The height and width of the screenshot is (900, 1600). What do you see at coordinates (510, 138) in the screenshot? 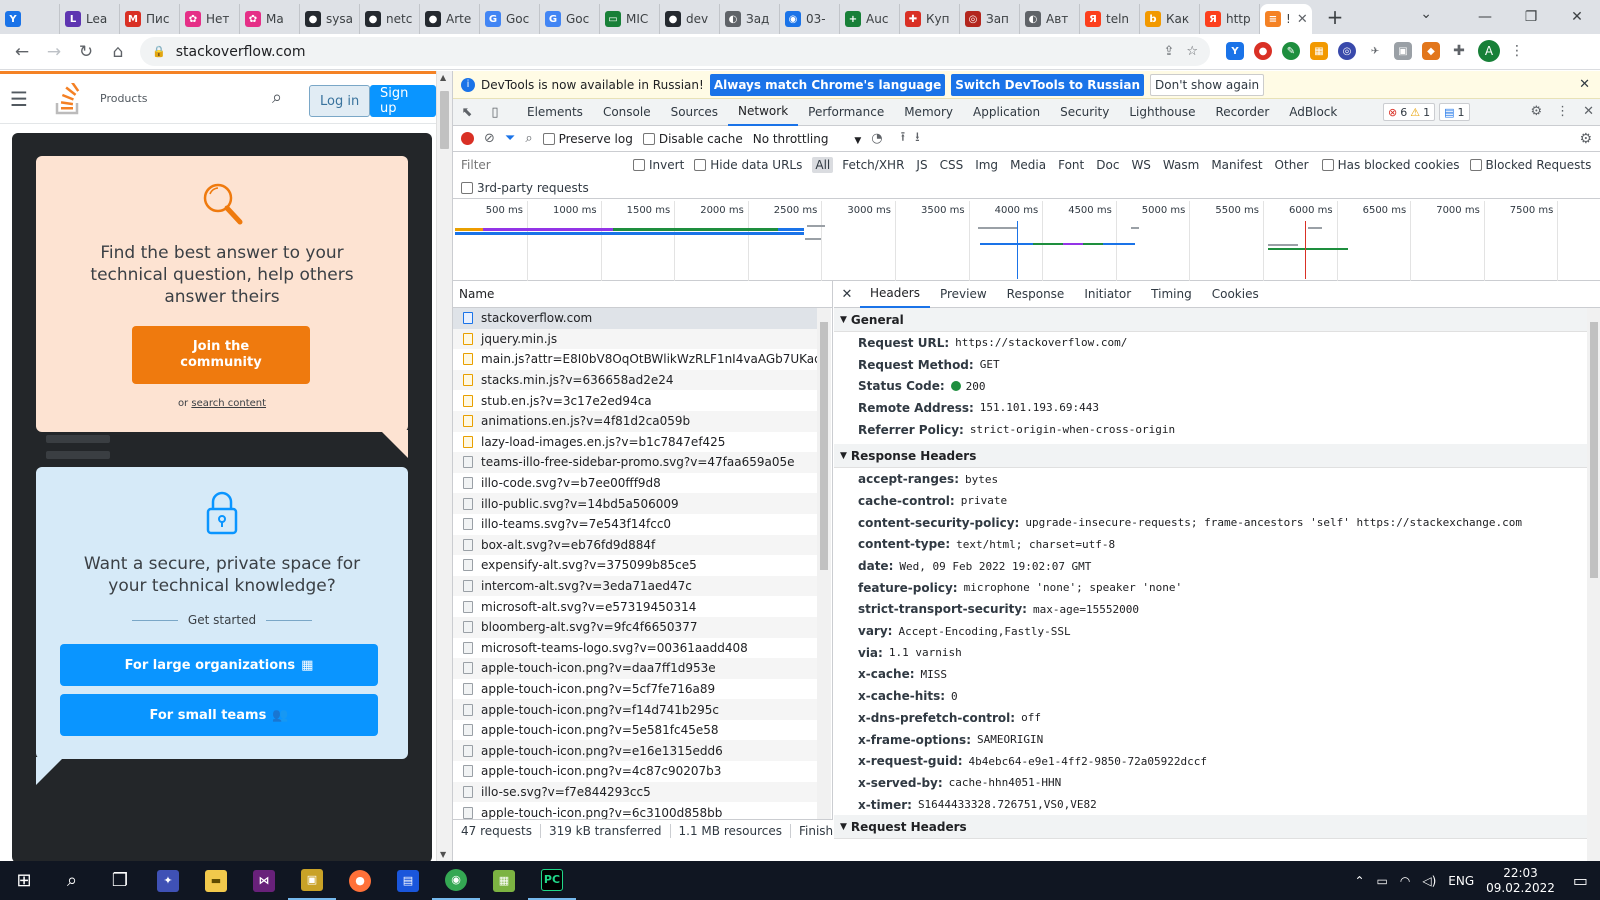
I see `filter-icon: ⏷` at bounding box center [510, 138].